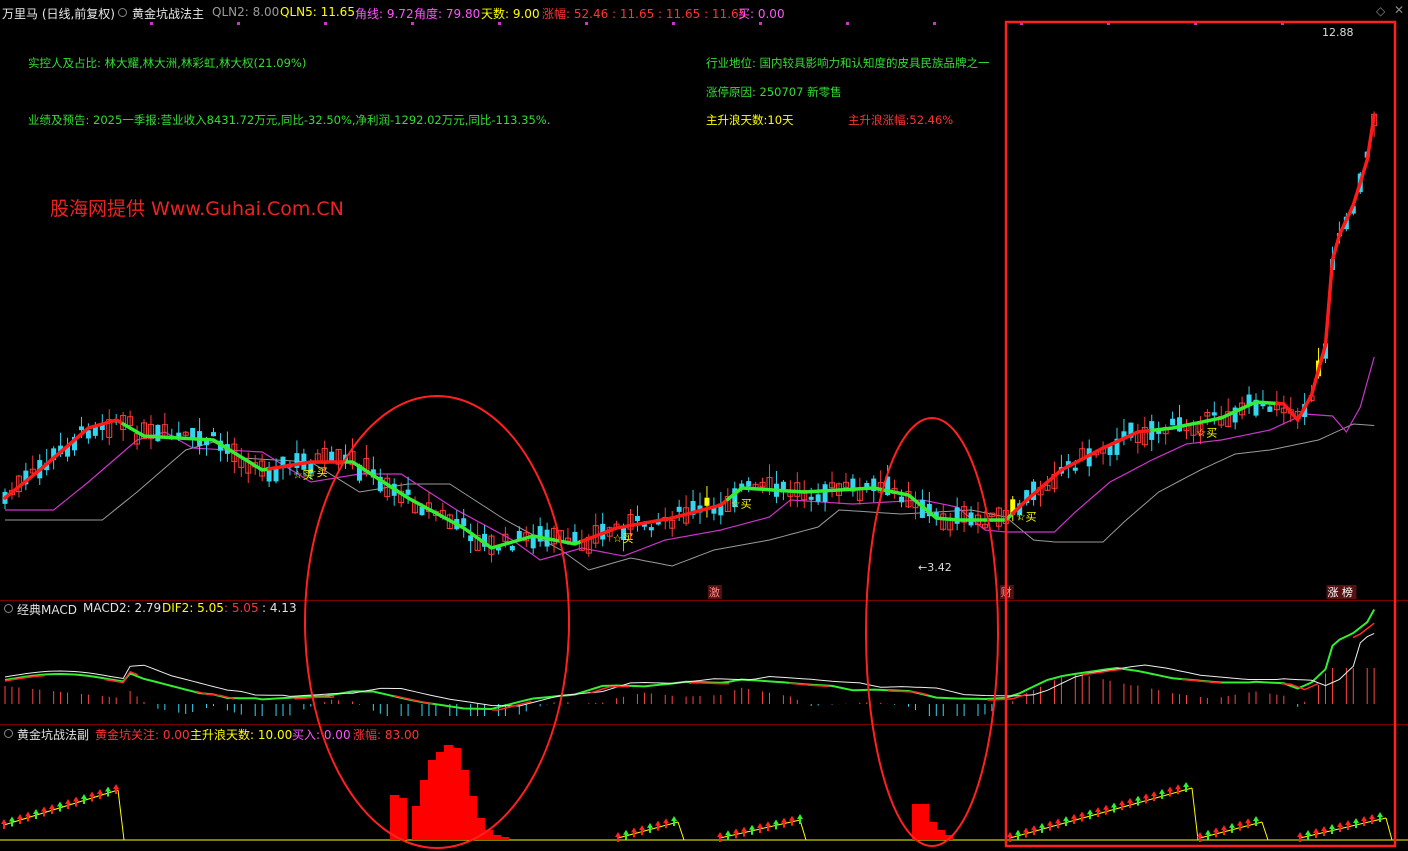 Image resolution: width=1408 pixels, height=851 pixels. What do you see at coordinates (935, 567) in the screenshot?
I see `price-low-label: ←3.42` at bounding box center [935, 567].